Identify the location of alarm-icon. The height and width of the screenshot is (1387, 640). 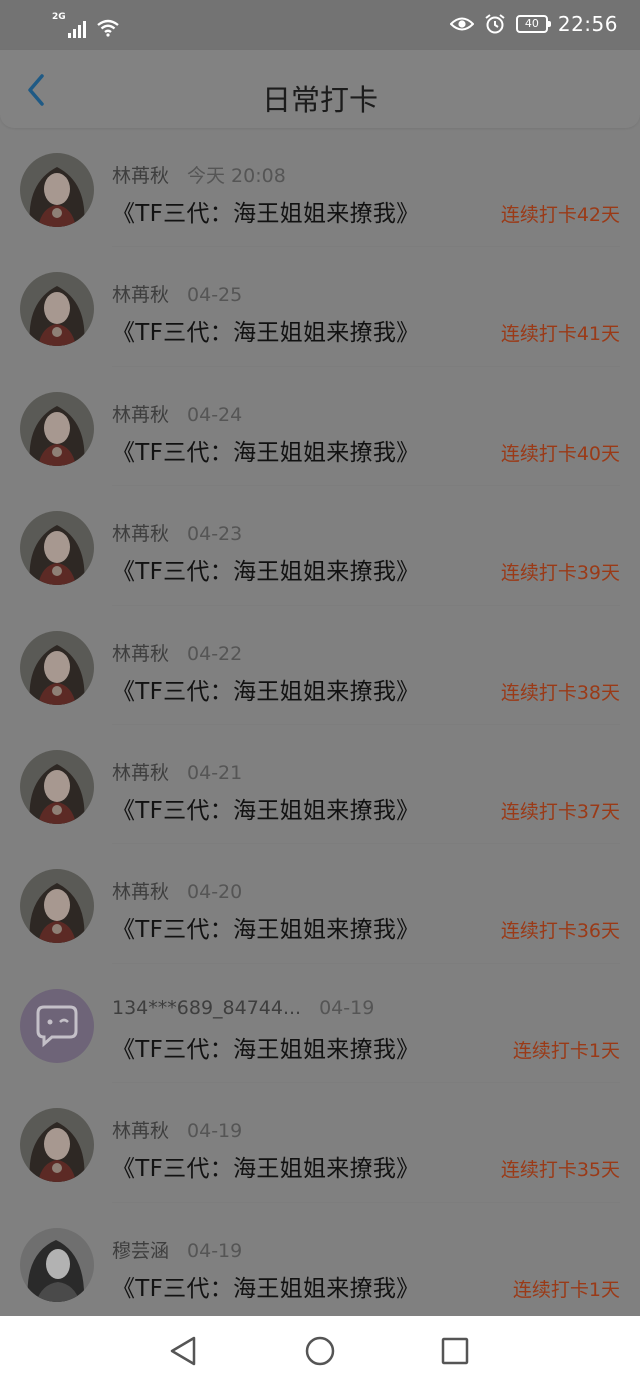
(495, 24).